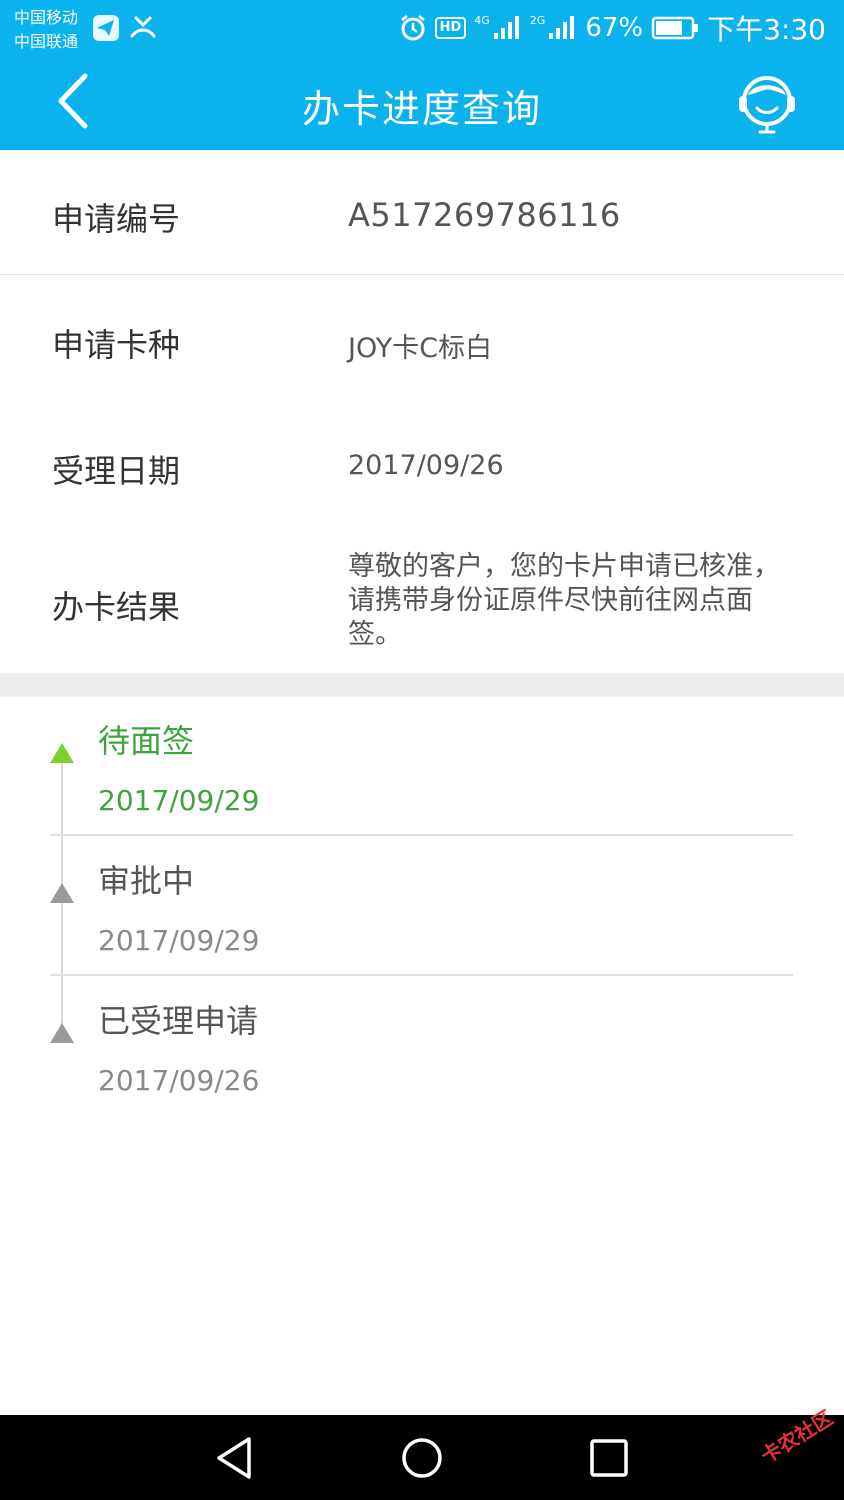  Describe the element at coordinates (106, 28) in the screenshot. I see `plane-app-icon` at that location.